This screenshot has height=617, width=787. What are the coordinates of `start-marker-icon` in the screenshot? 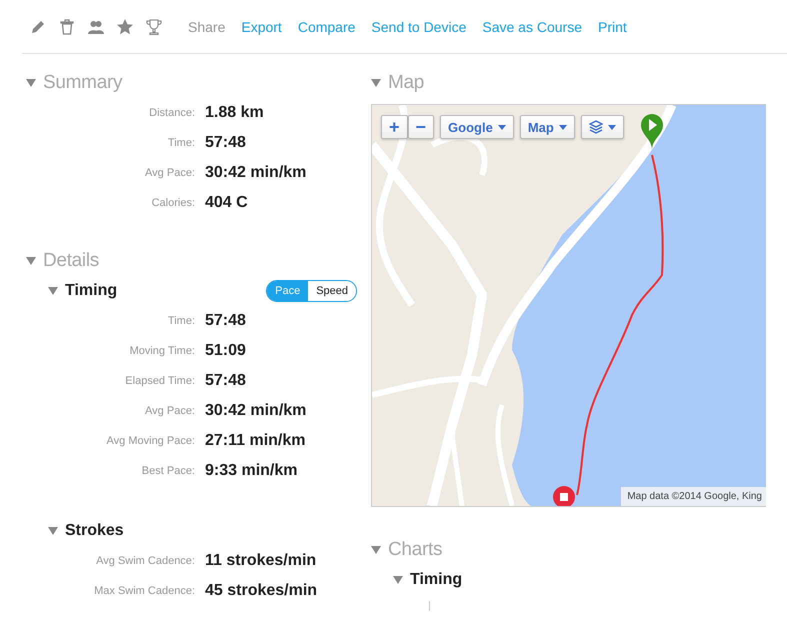 It's located at (652, 132).